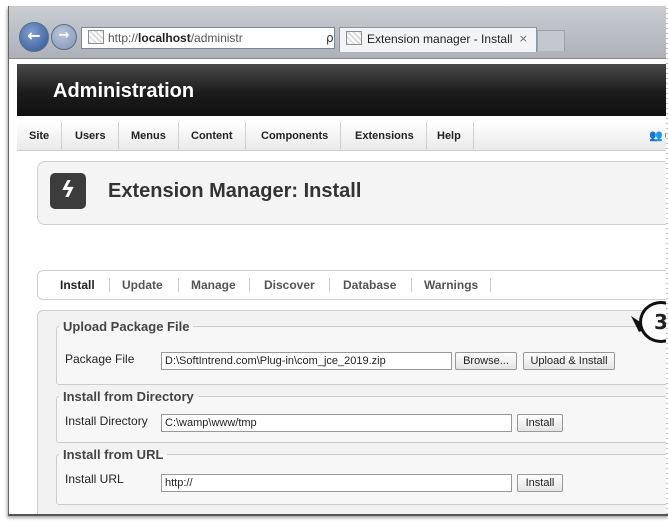 The height and width of the screenshot is (521, 668). What do you see at coordinates (640, 324) in the screenshot?
I see `callout-pointer` at bounding box center [640, 324].